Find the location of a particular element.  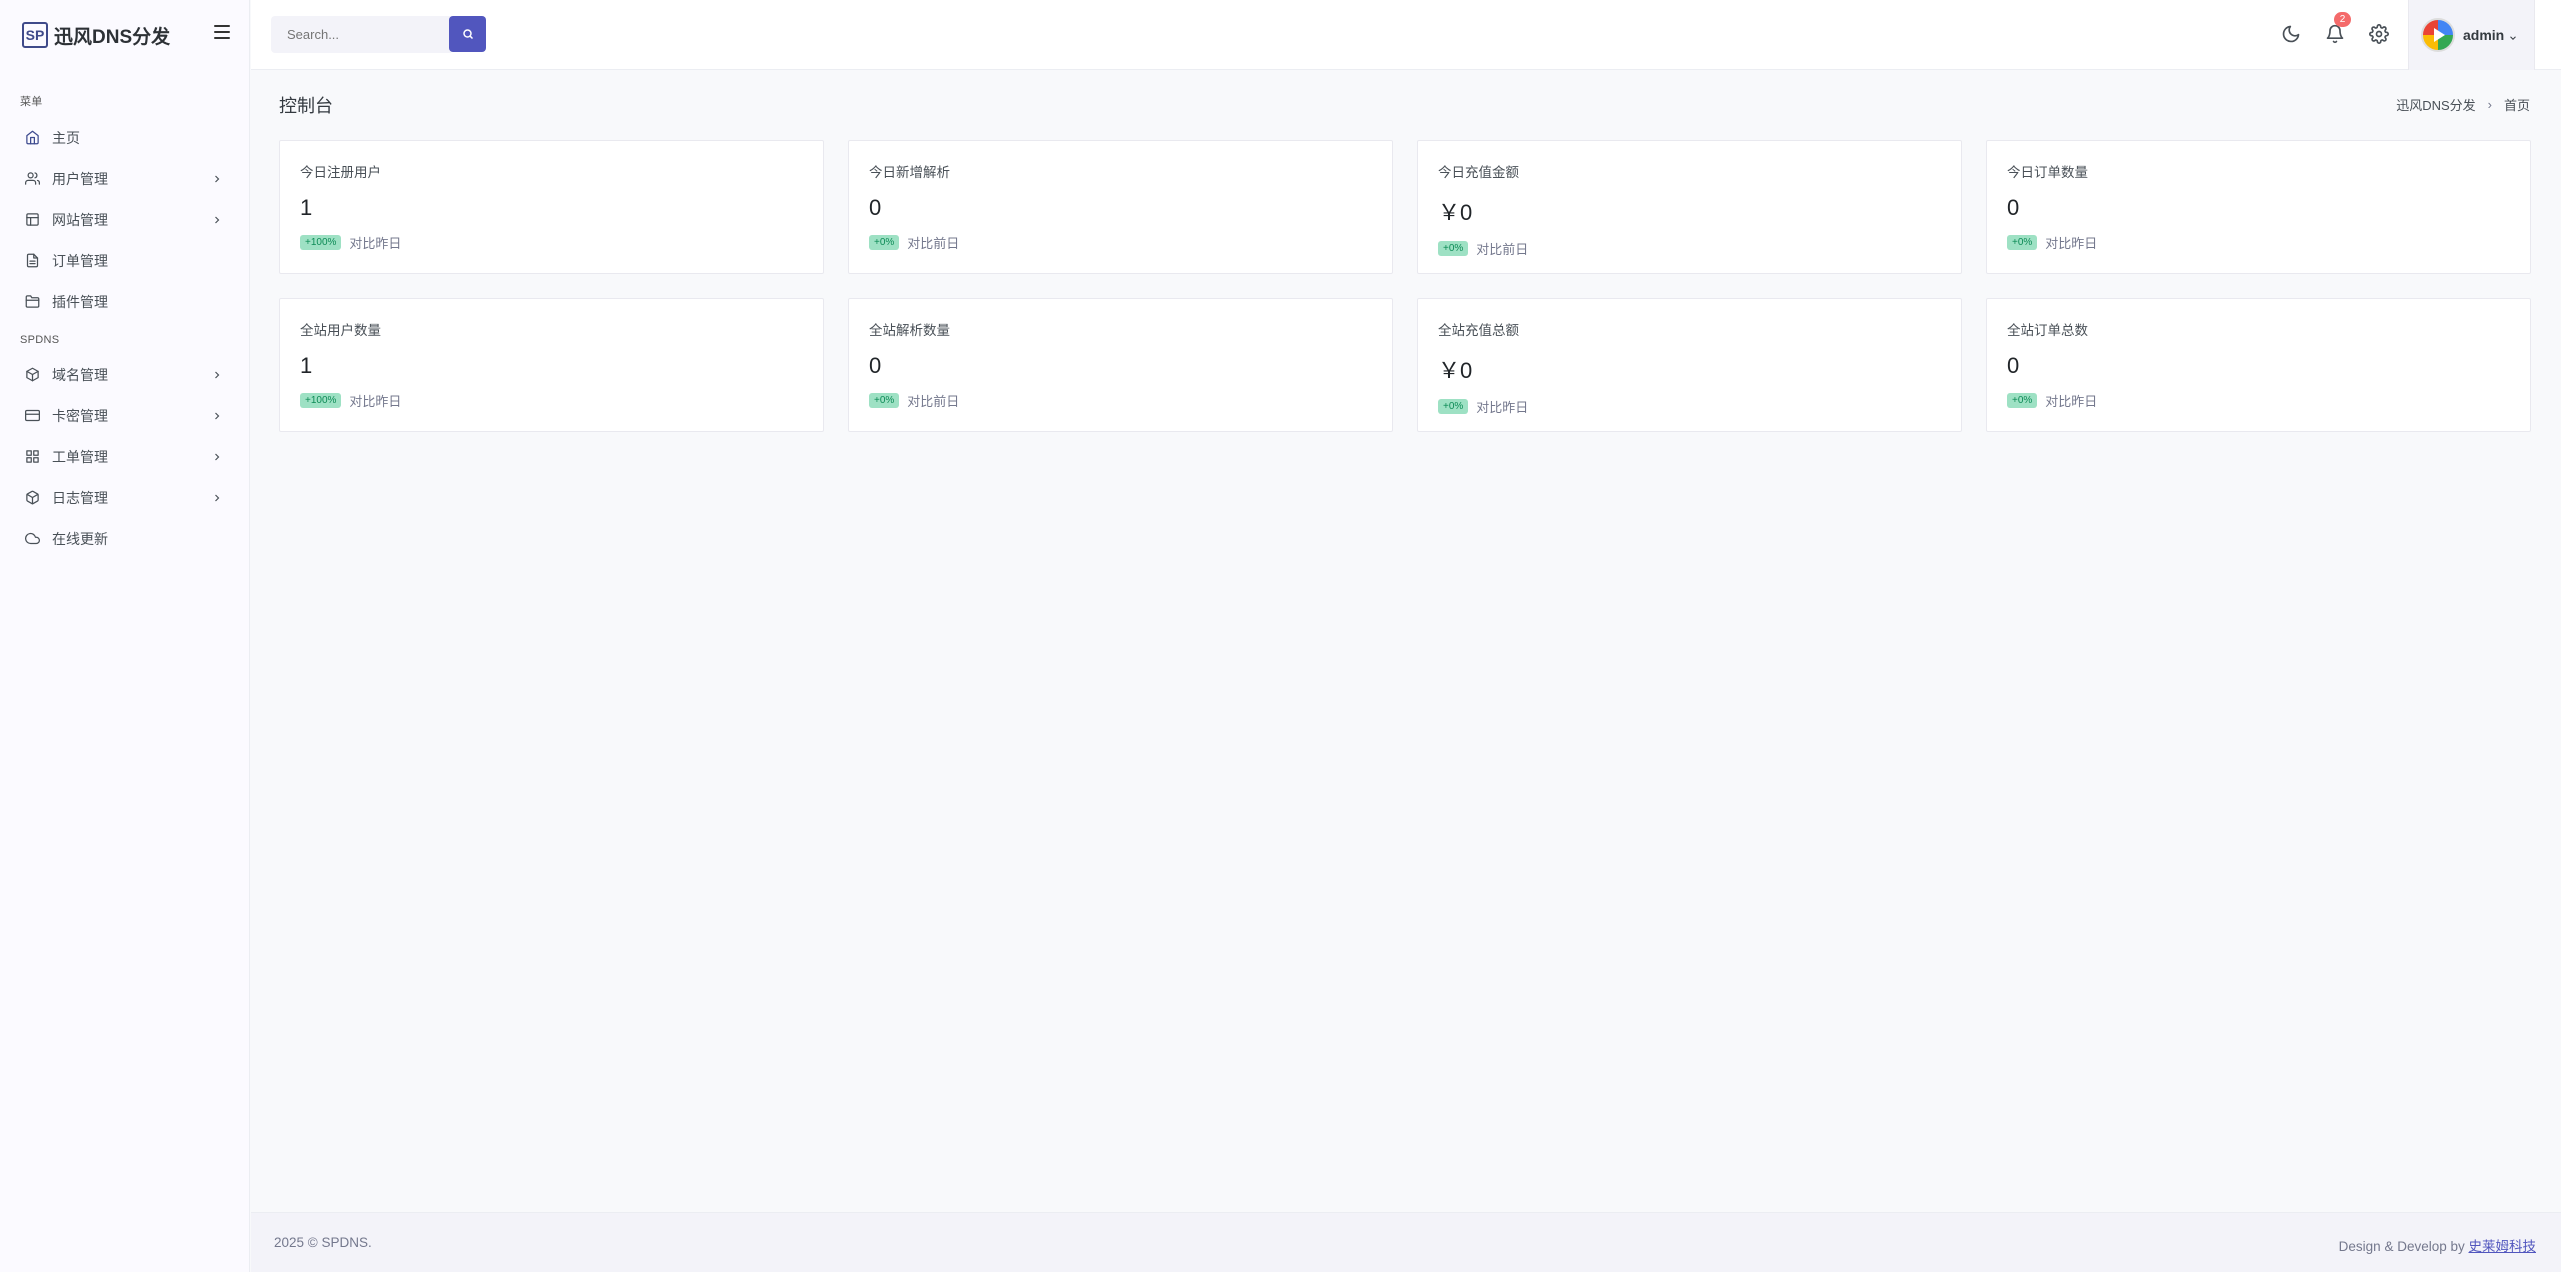

menu-toggle-icon is located at coordinates (222, 32).